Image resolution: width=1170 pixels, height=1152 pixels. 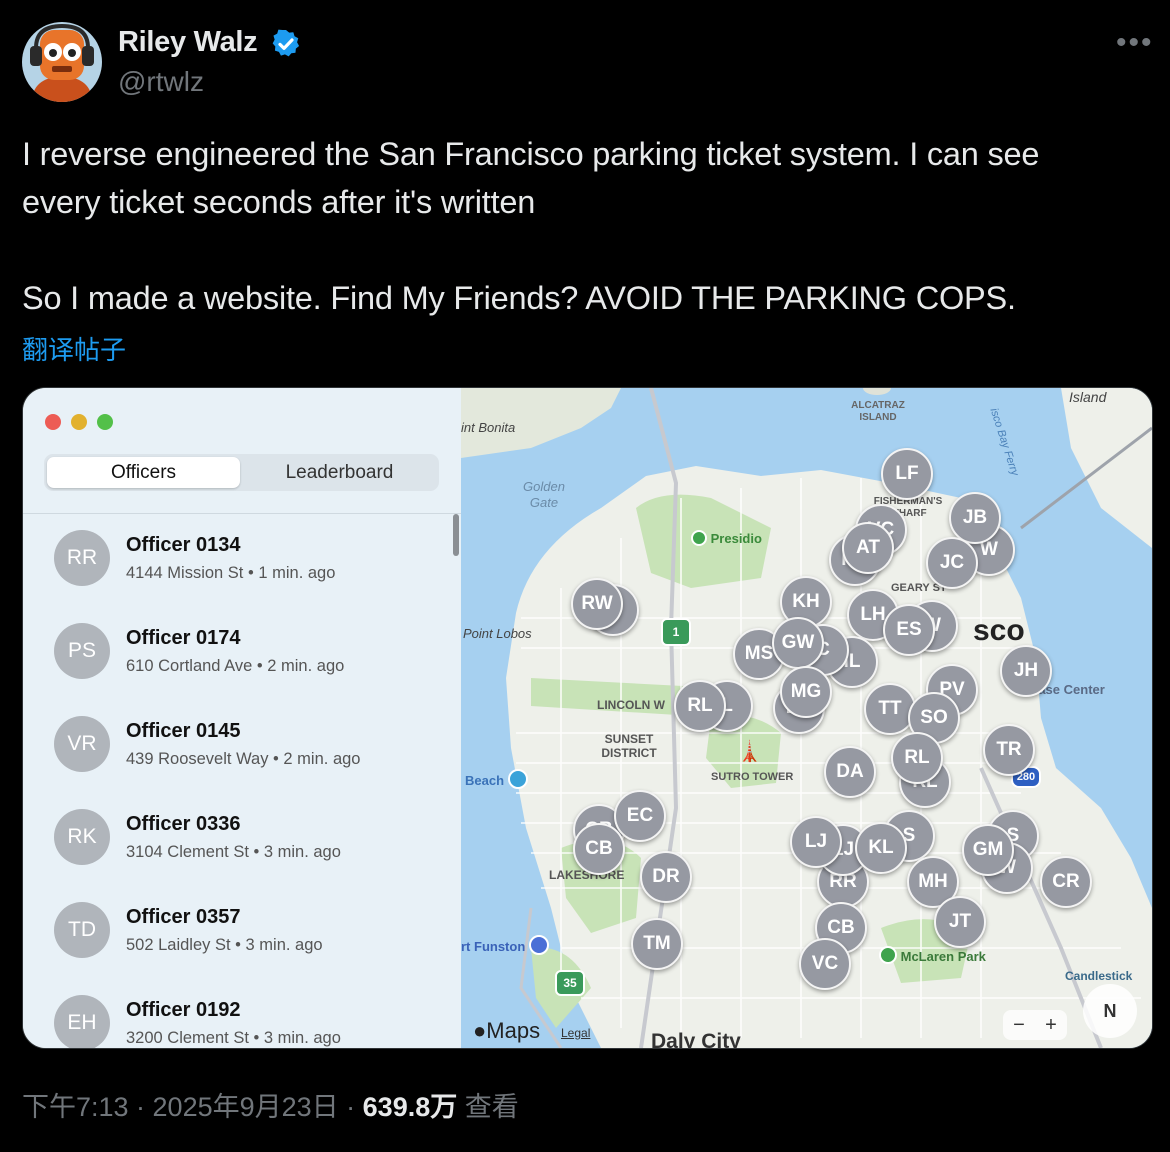 I want to click on officer-marker: JB, so click(x=975, y=518).